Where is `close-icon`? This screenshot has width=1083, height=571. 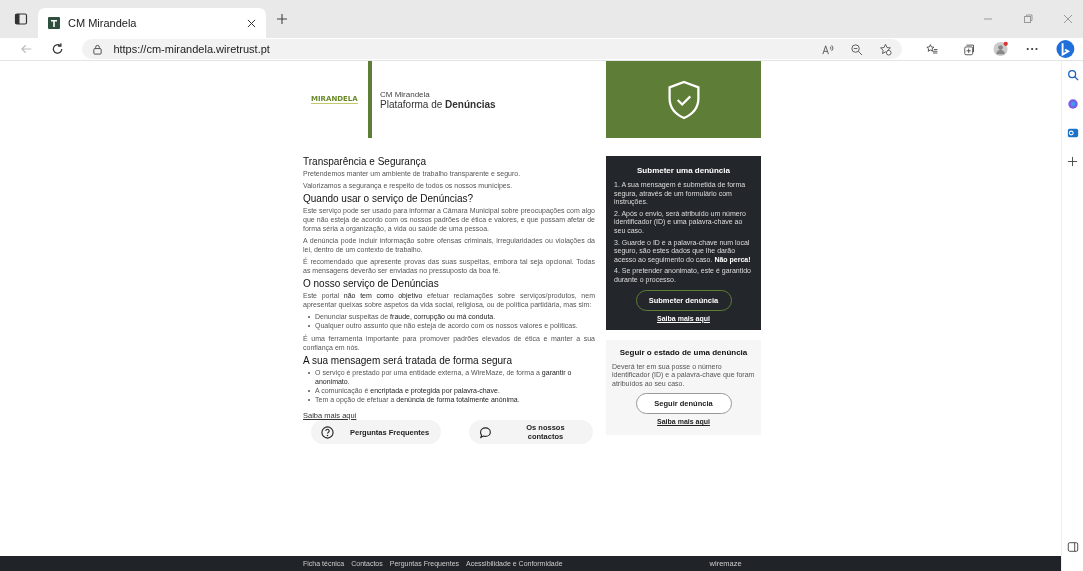
close-icon is located at coordinates (251, 23).